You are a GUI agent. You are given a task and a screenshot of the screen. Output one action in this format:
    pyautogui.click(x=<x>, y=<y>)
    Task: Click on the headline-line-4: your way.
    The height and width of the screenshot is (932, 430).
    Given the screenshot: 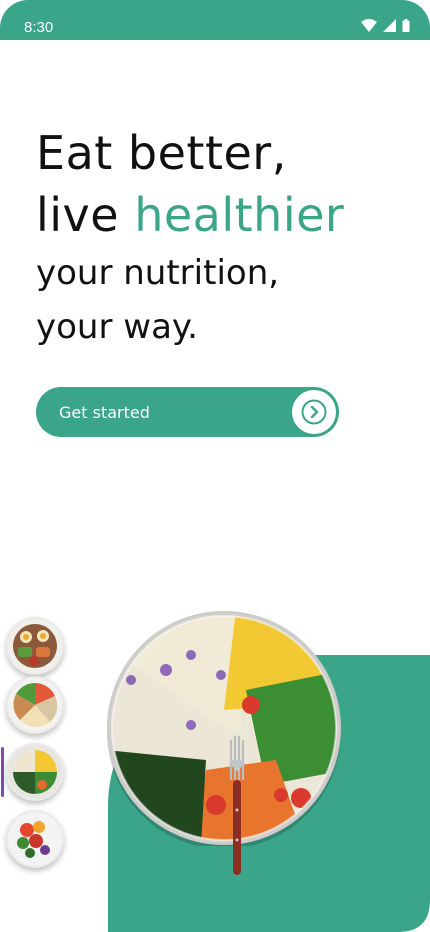 What is the action you would take?
    pyautogui.click(x=117, y=327)
    